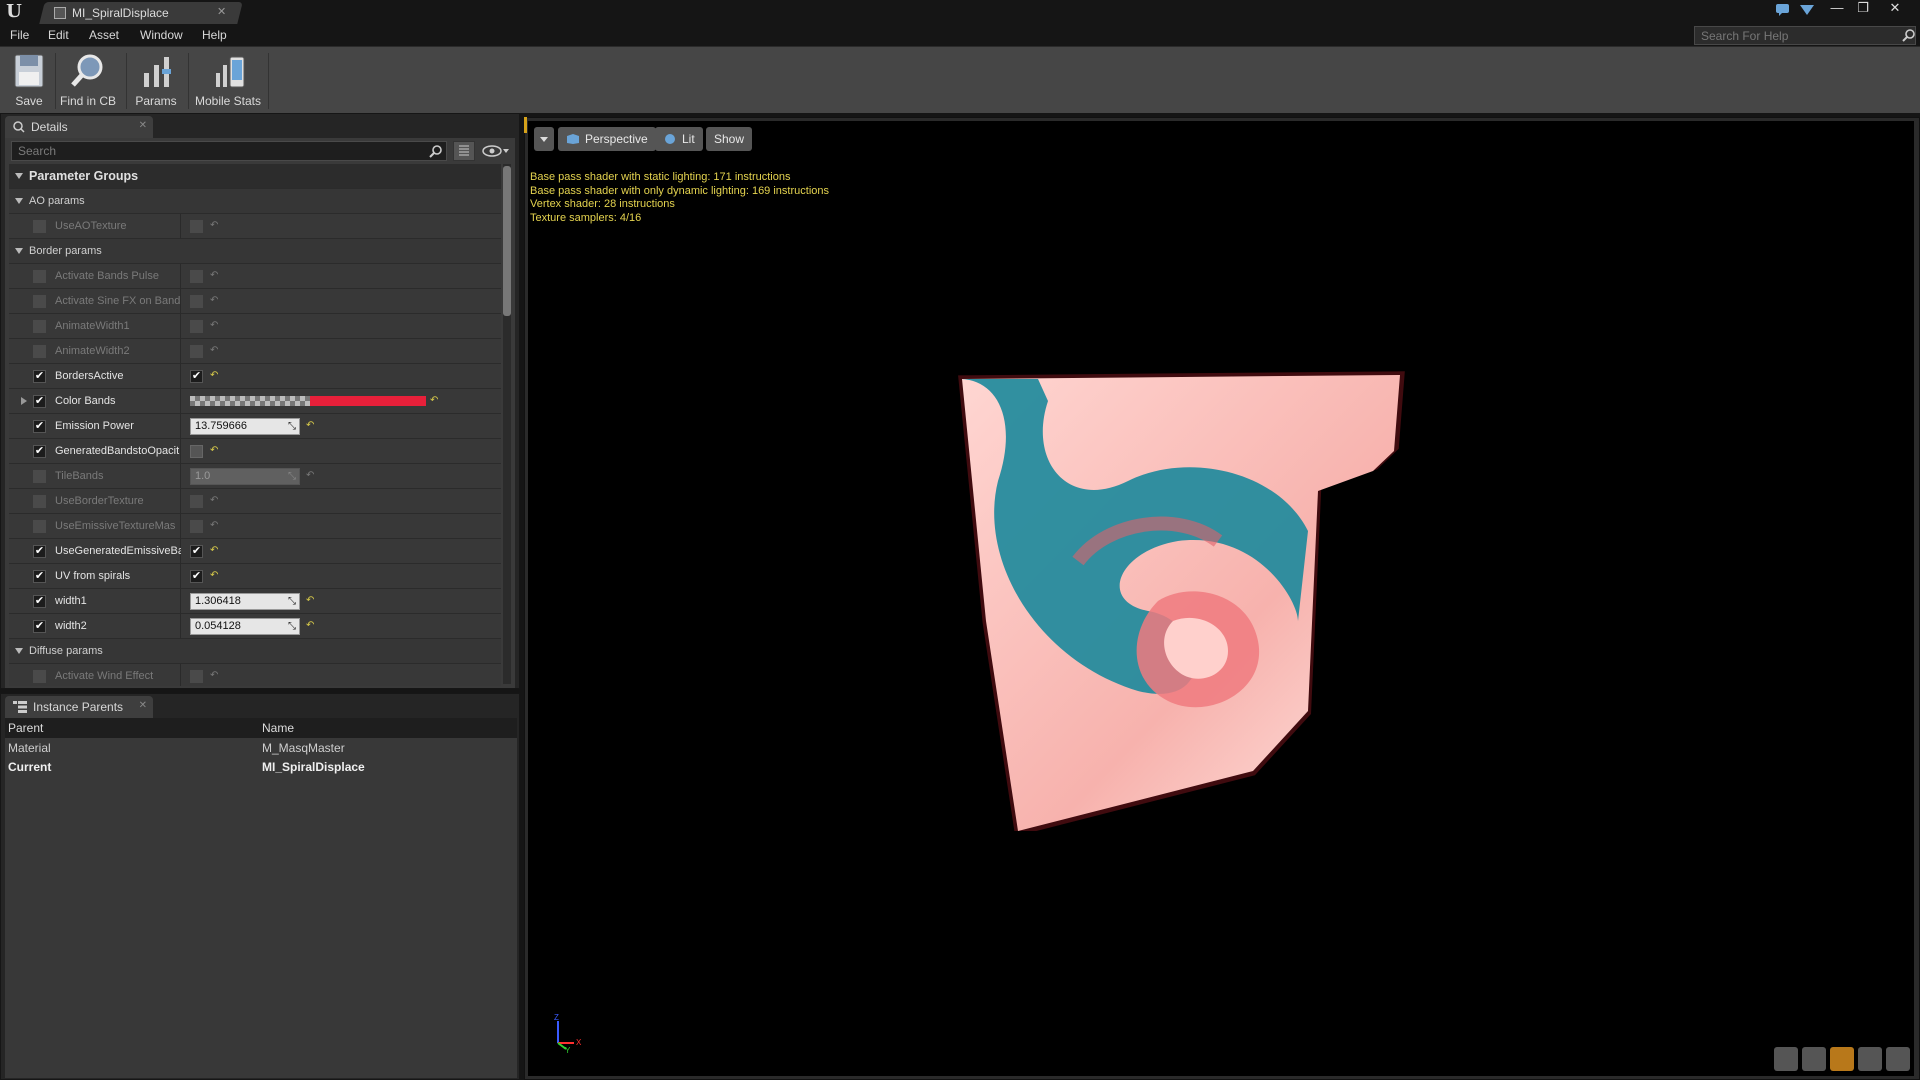  I want to click on color-band-swatch, so click(308, 401).